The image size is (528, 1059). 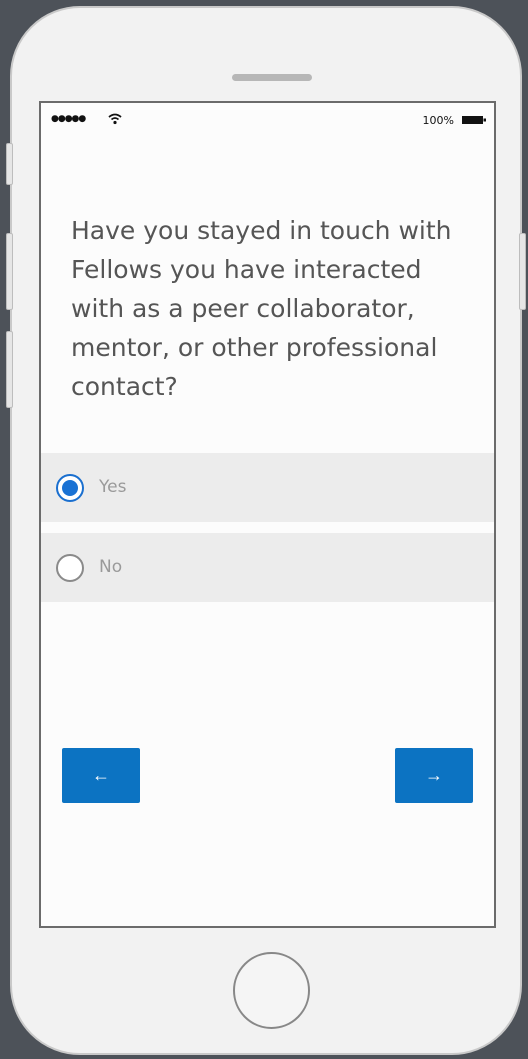 I want to click on power-button, so click(x=522, y=271).